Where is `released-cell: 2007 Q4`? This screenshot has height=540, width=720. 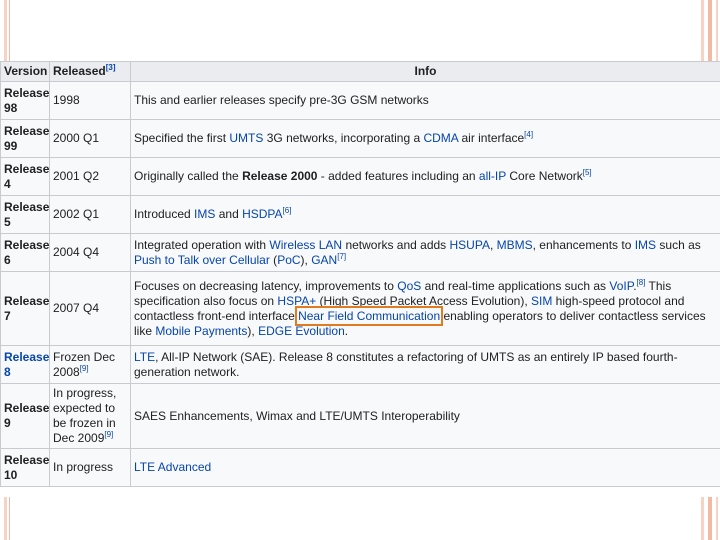 released-cell: 2007 Q4 is located at coordinates (90, 308).